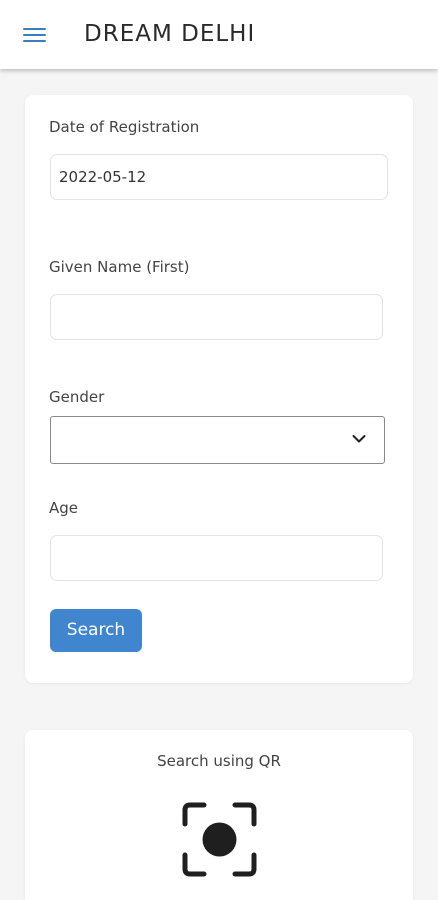 This screenshot has width=438, height=900. I want to click on gender-select, so click(217, 440).